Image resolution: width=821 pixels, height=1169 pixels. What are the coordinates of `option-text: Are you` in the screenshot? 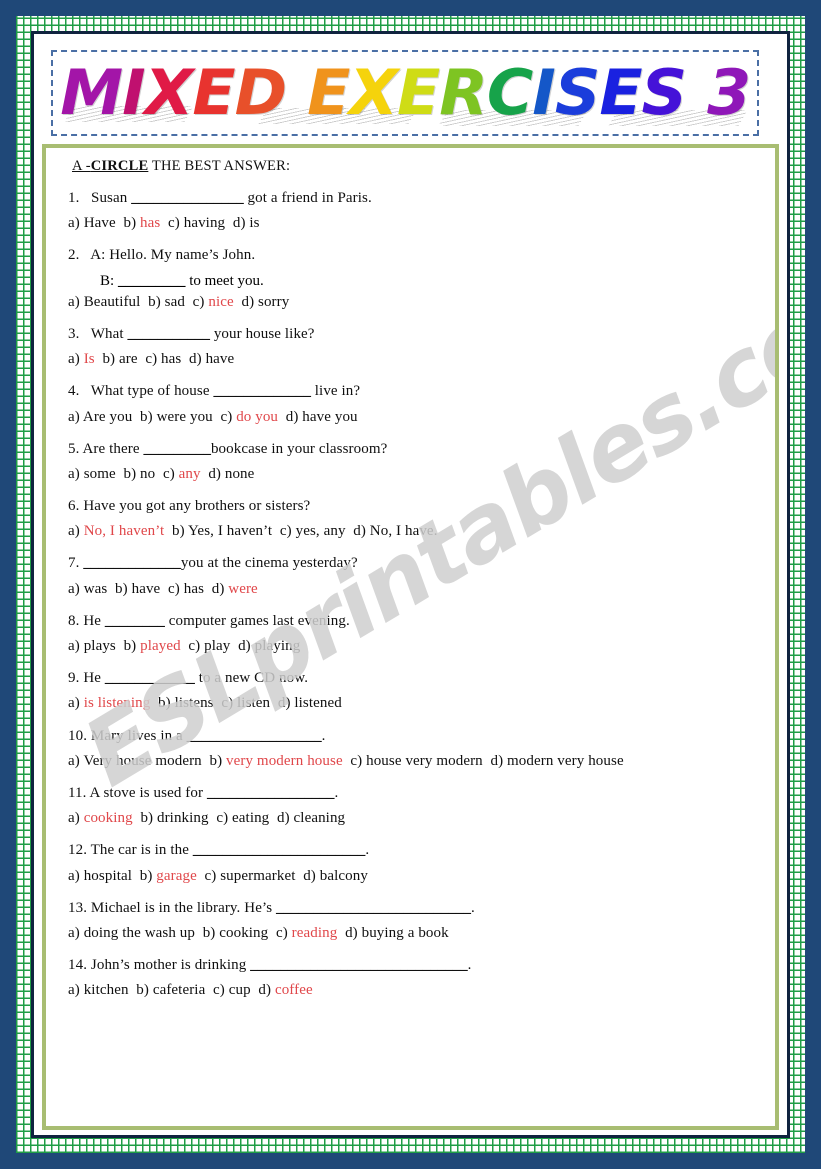 It's located at (107, 417).